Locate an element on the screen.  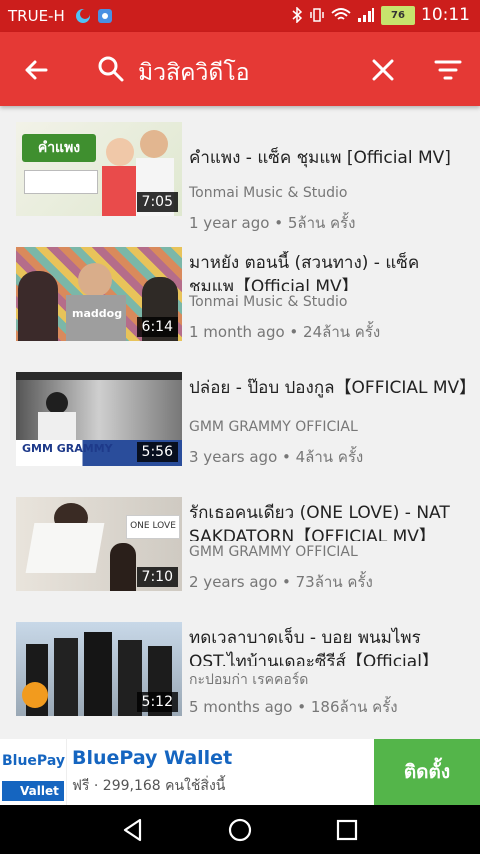
system-nav-bar is located at coordinates (240, 829).